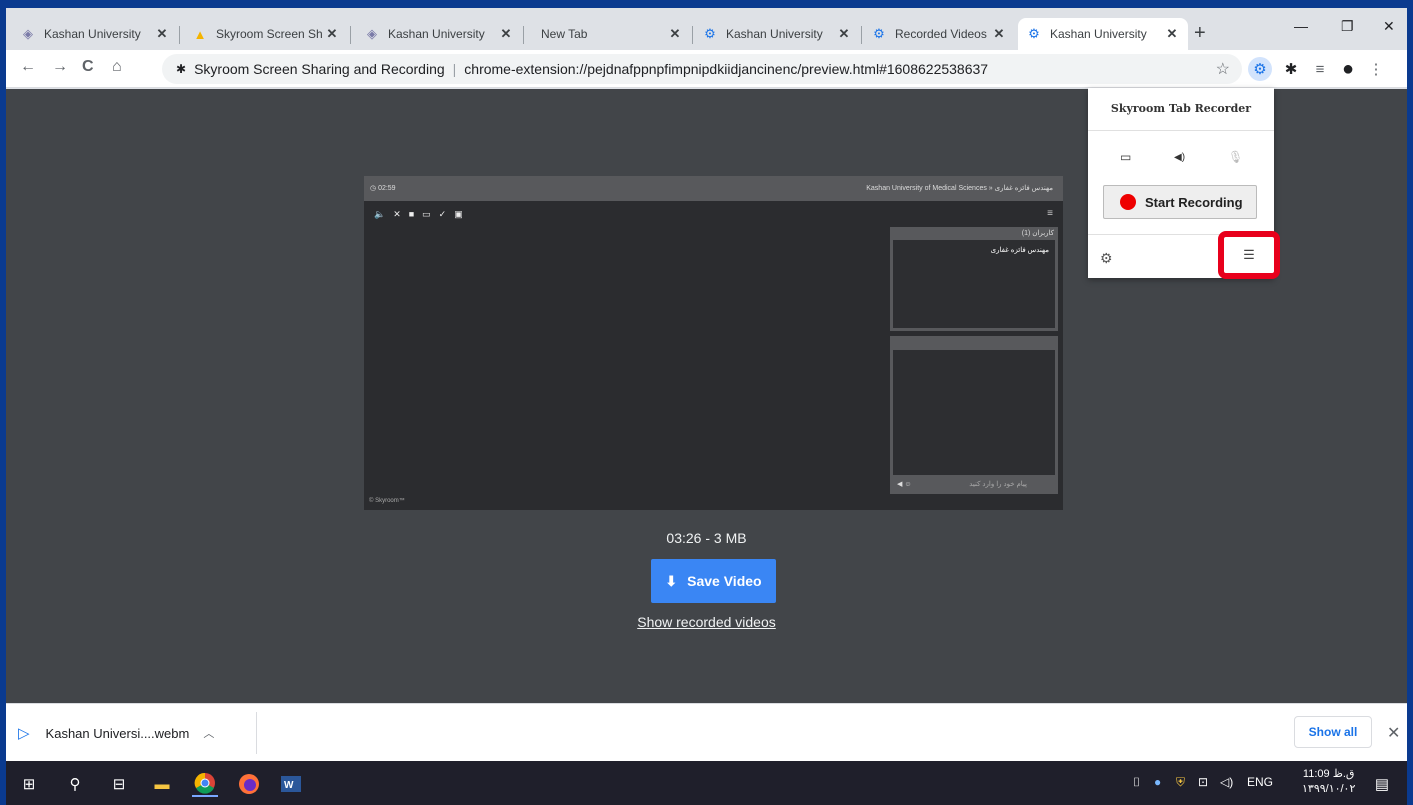 Image resolution: width=1413 pixels, height=805 pixels. What do you see at coordinates (1291, 69) in the screenshot?
I see `extensions-puzzle-icon: ✱` at bounding box center [1291, 69].